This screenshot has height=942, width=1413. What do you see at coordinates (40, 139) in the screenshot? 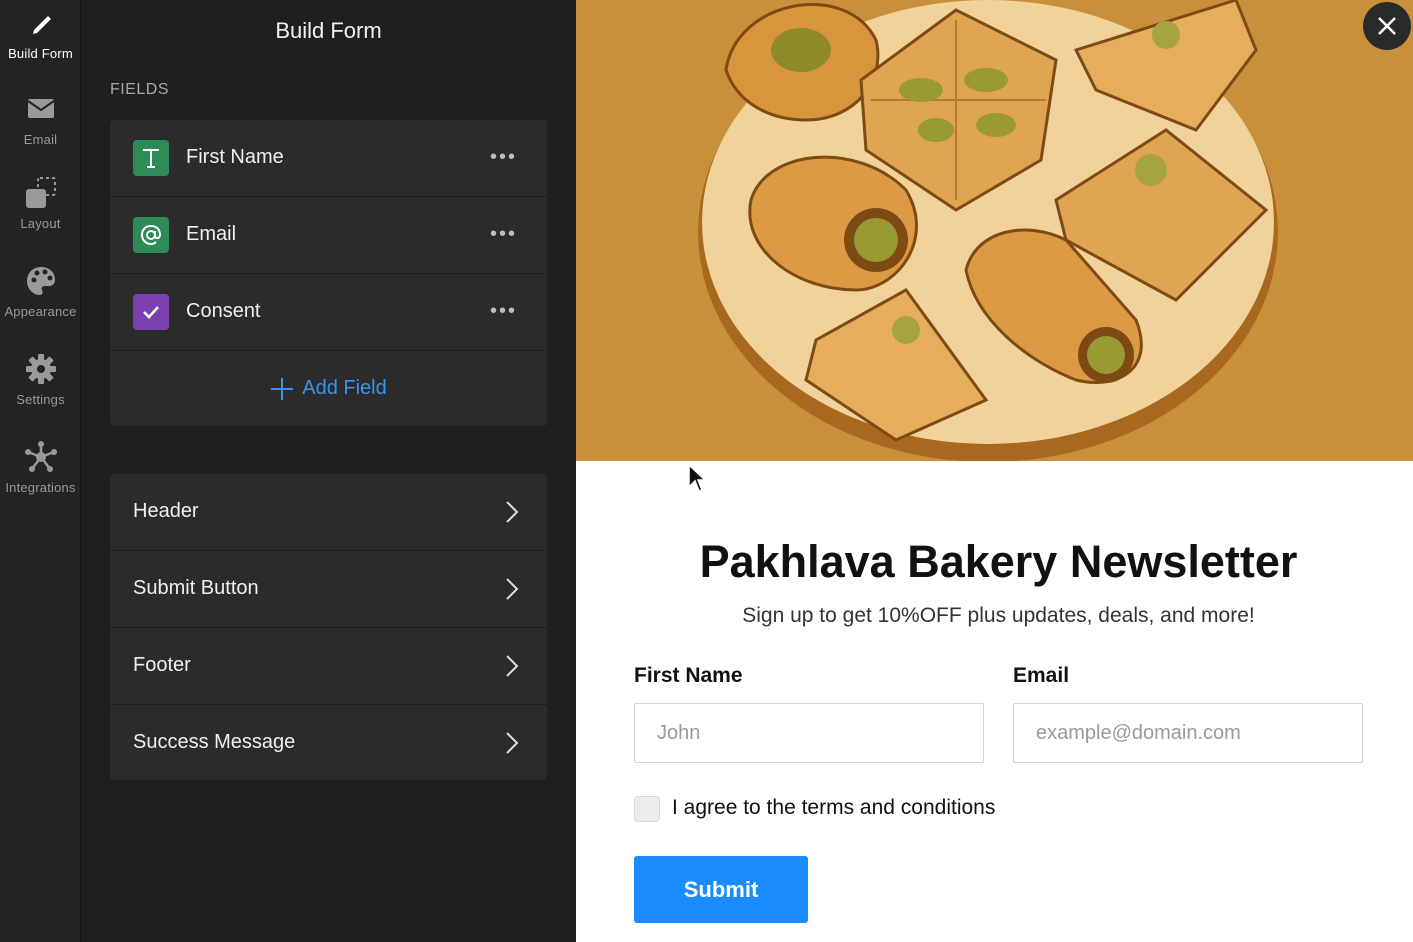
I see `rail-item-label: Email` at bounding box center [40, 139].